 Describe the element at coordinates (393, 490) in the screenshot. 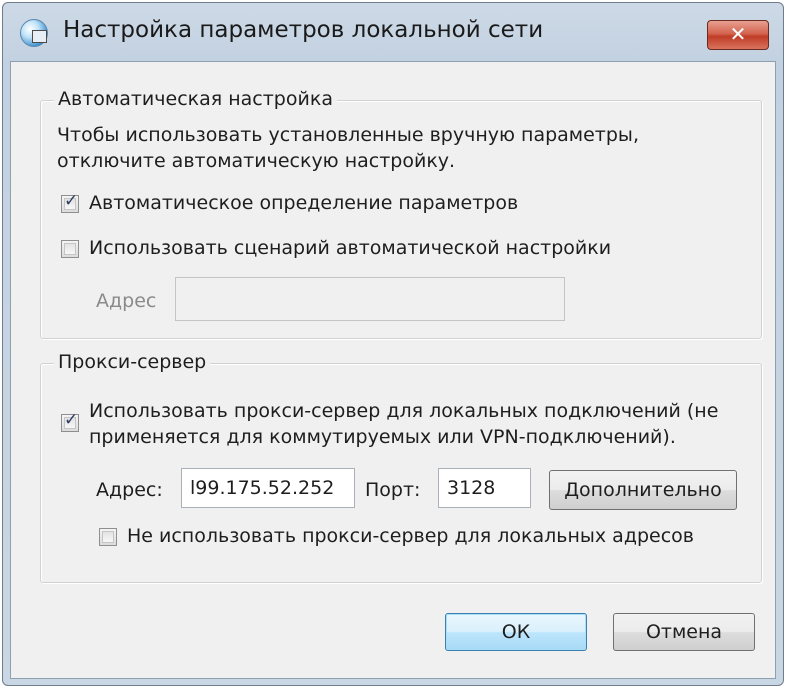

I see `proxy-port-label: Порт:` at that location.